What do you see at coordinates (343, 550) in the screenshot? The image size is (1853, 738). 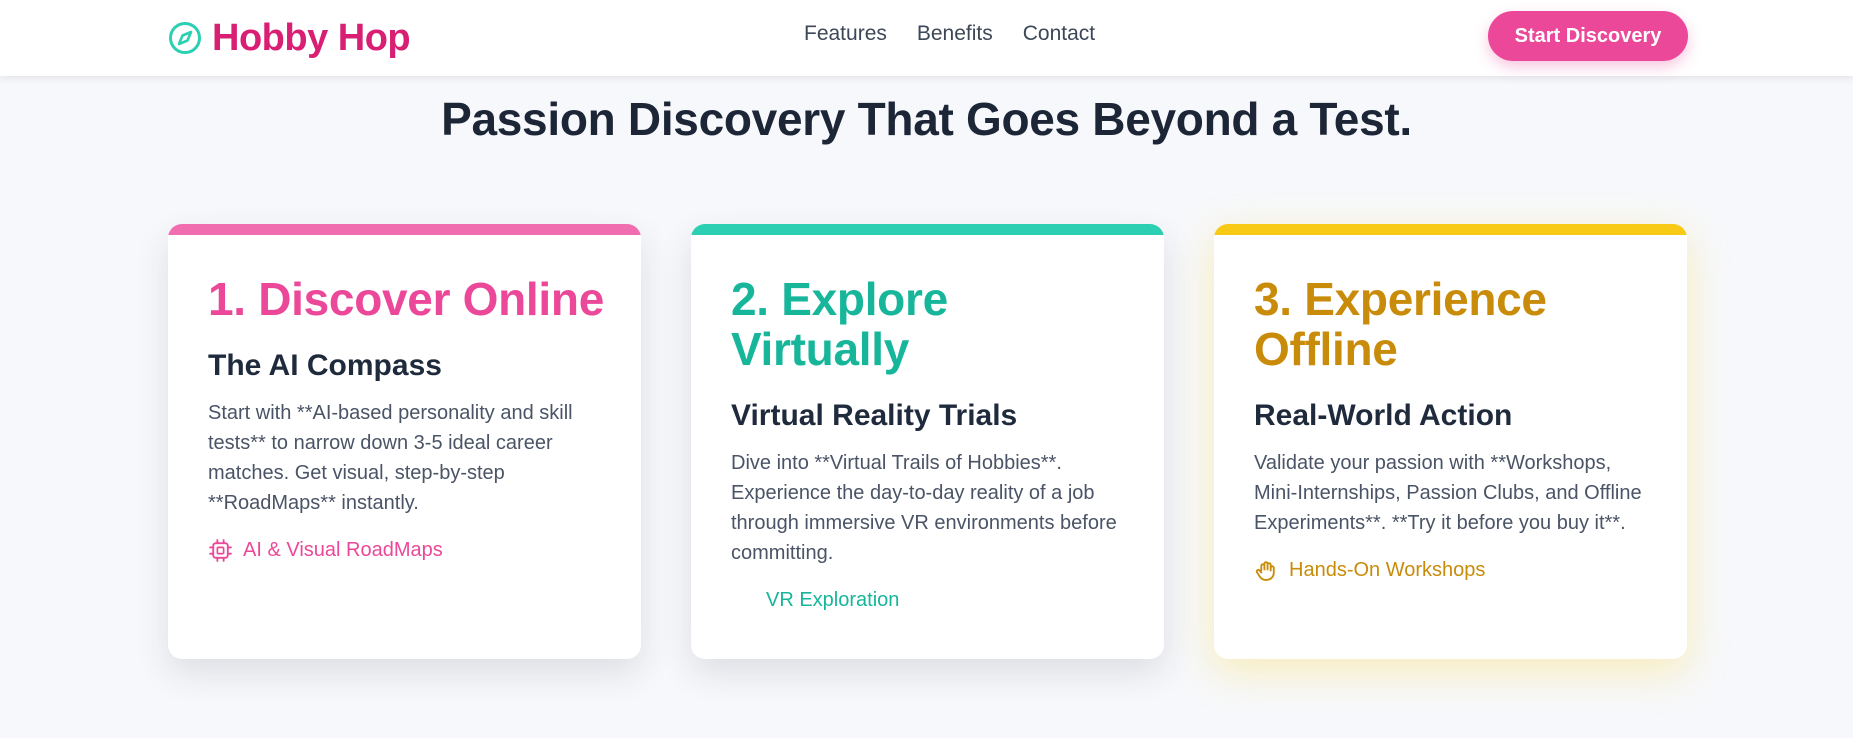 I see `card-tag-label: AI & Visual RoadMaps` at bounding box center [343, 550].